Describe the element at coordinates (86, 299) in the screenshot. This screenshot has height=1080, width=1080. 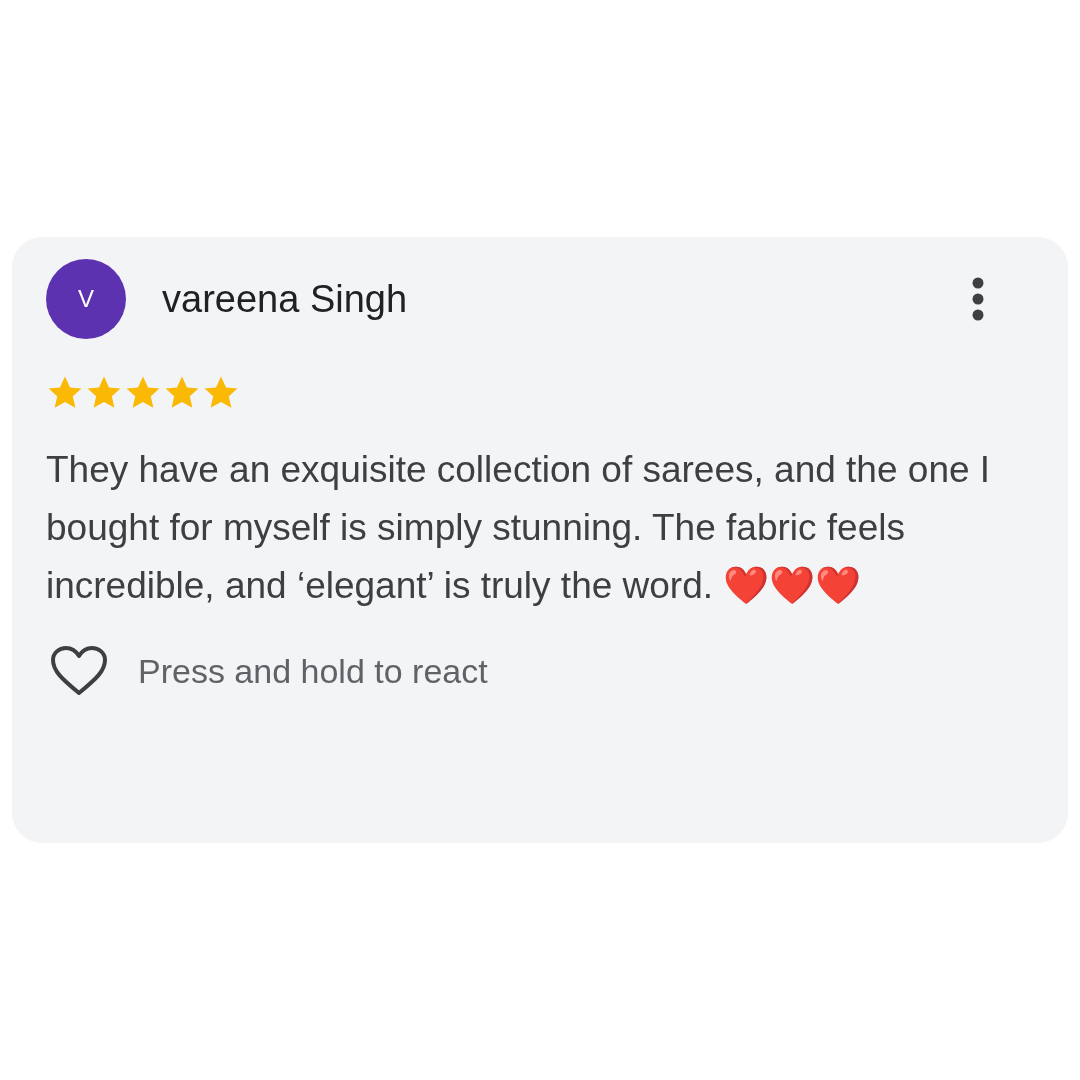
I see `avatar: V` at that location.